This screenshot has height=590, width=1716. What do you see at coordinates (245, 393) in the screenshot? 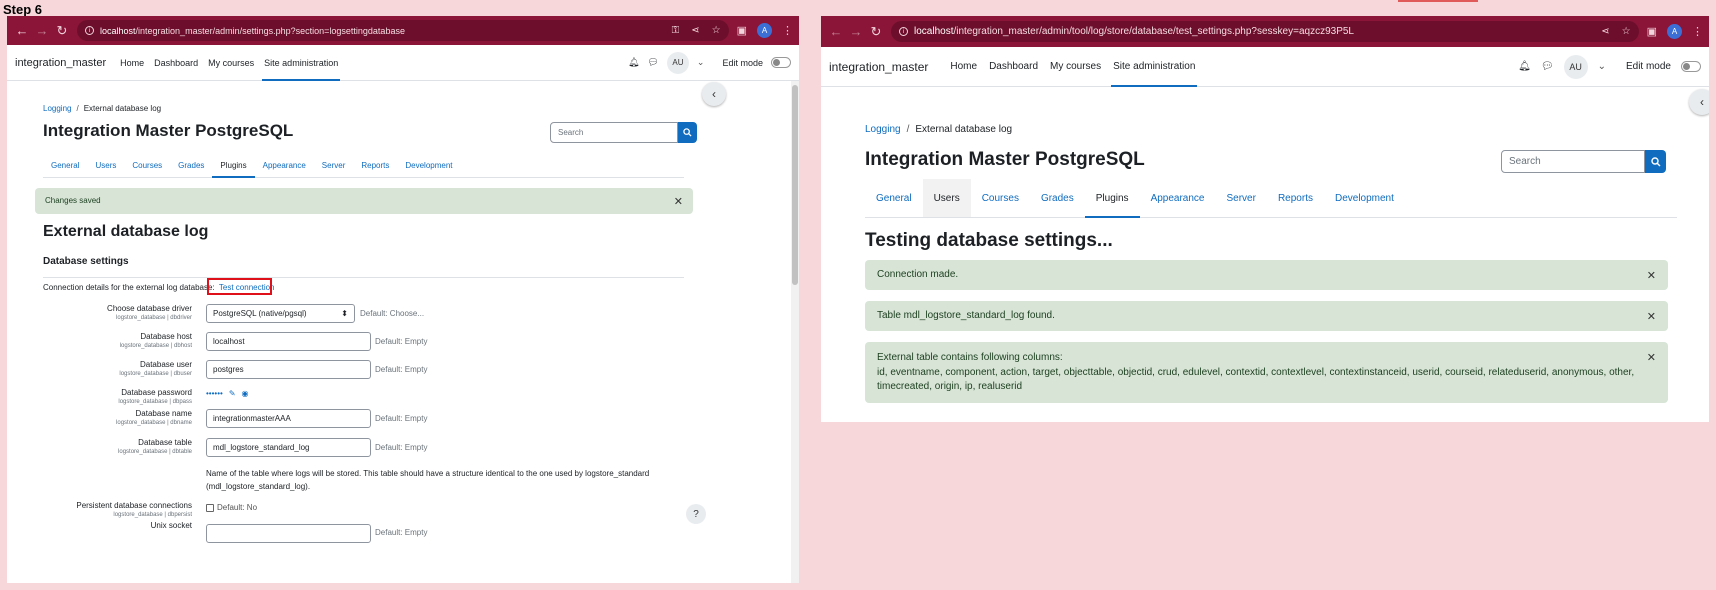
I see `reveal-eye-icon: ◉` at bounding box center [245, 393].